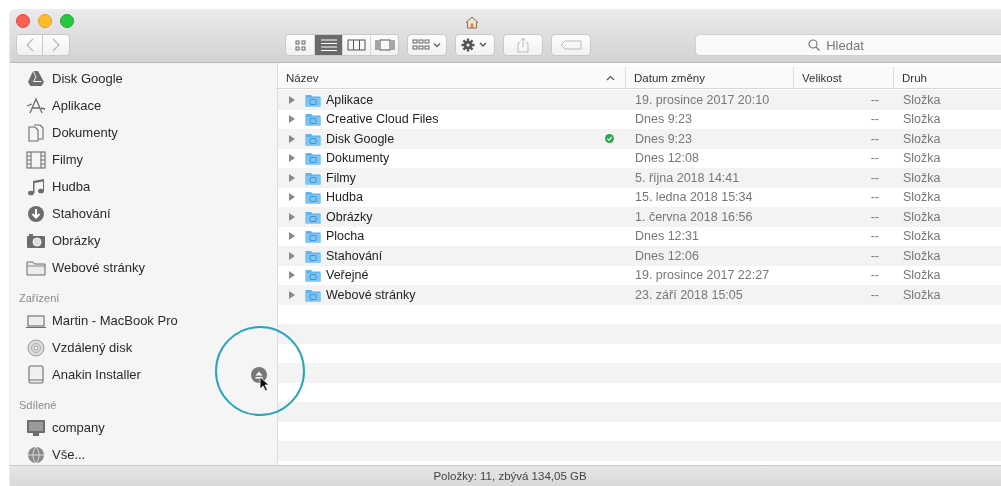 Image resolution: width=1001 pixels, height=486 pixels. Describe the element at coordinates (143, 213) in the screenshot. I see `sidebar-item: Stahování` at that location.